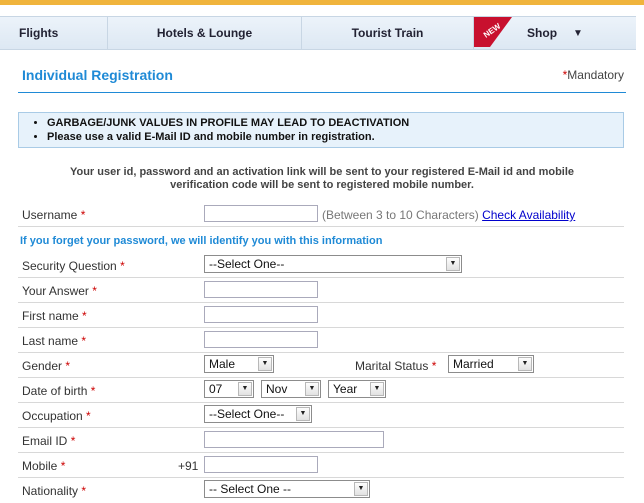  What do you see at coordinates (321, 366) in the screenshot?
I see `gender-row: Gender * Male ▼ Marital Status * Married ▼` at bounding box center [321, 366].